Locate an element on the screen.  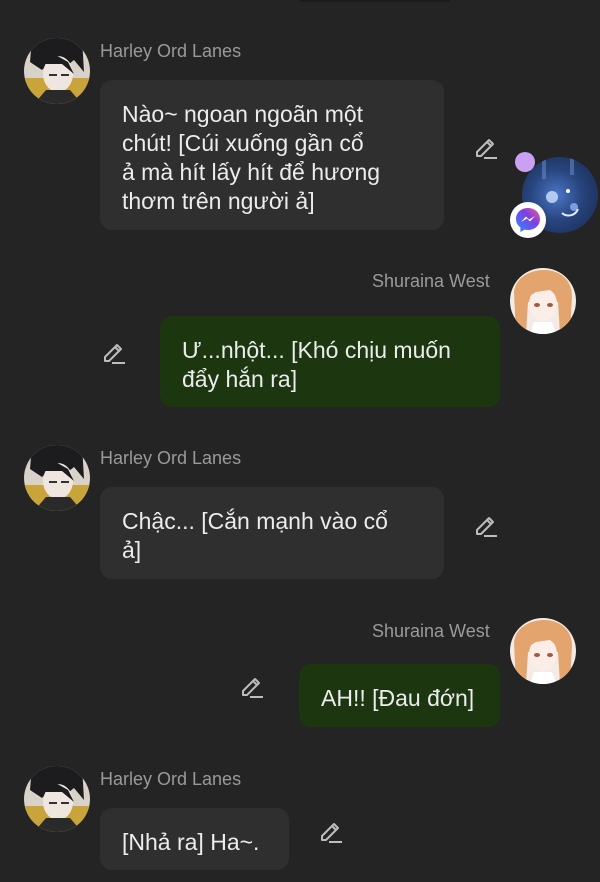
user-message-bubble: AH!! [Đau đớn] is located at coordinates (399, 695).